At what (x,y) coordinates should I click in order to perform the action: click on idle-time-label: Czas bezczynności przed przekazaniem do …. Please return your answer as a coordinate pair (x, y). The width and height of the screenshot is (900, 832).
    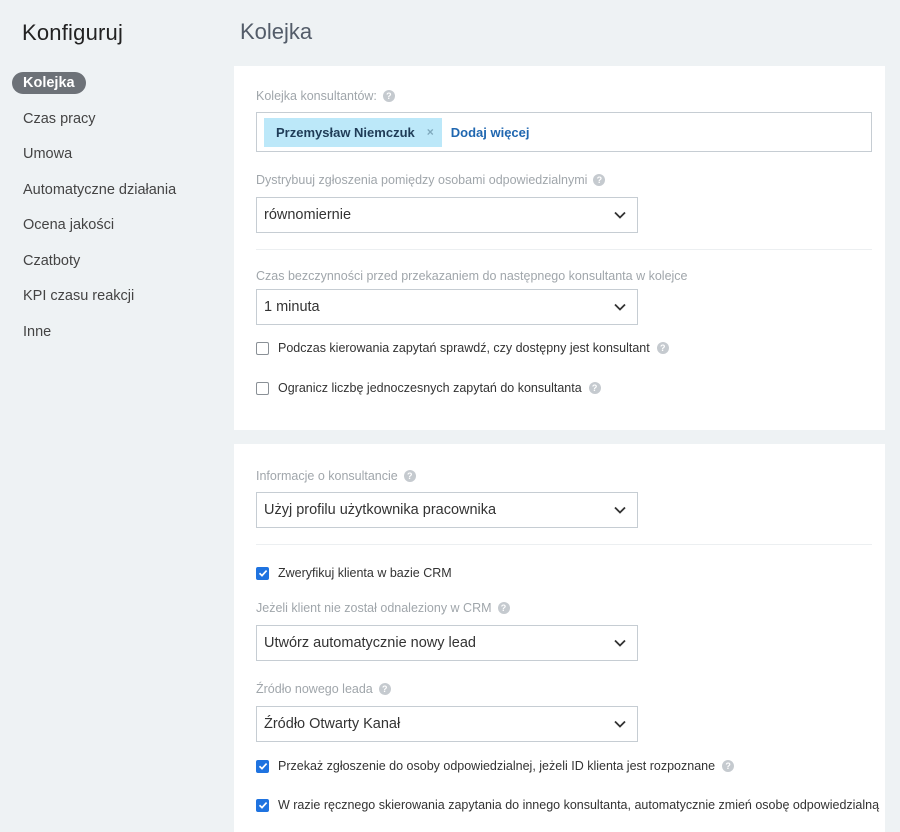
    Looking at the image, I should click on (472, 276).